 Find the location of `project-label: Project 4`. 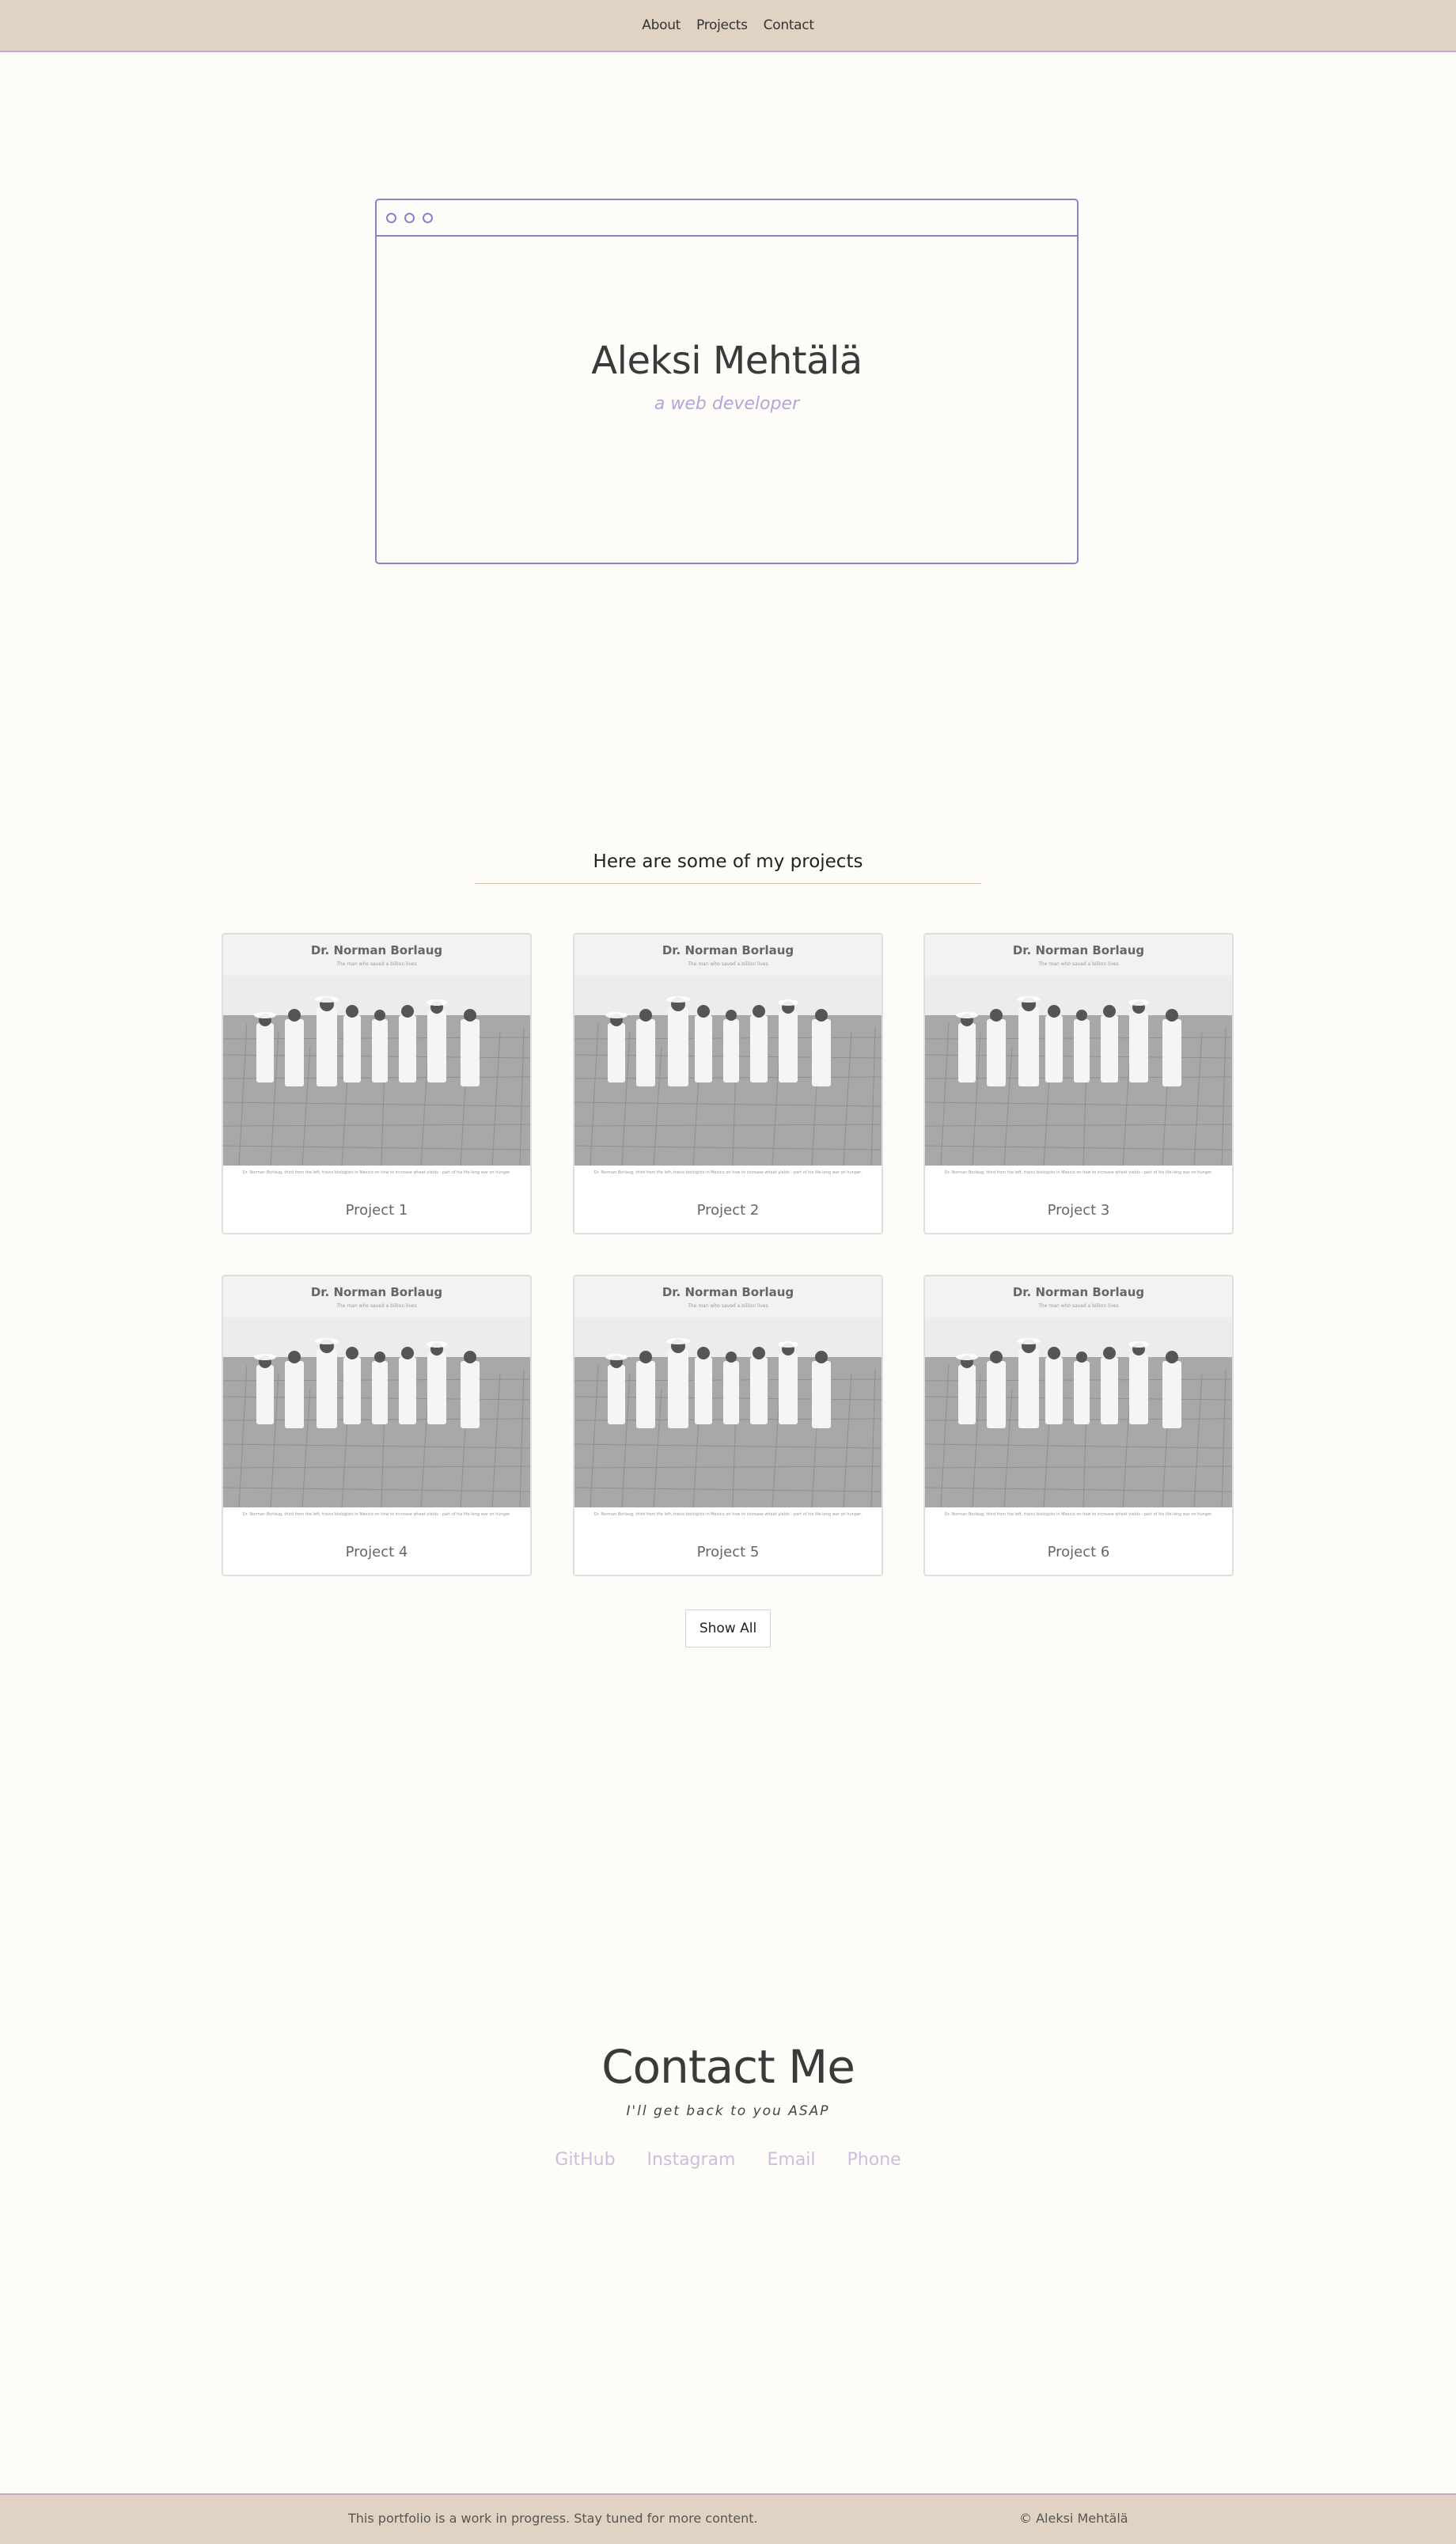

project-label: Project 4 is located at coordinates (376, 1552).